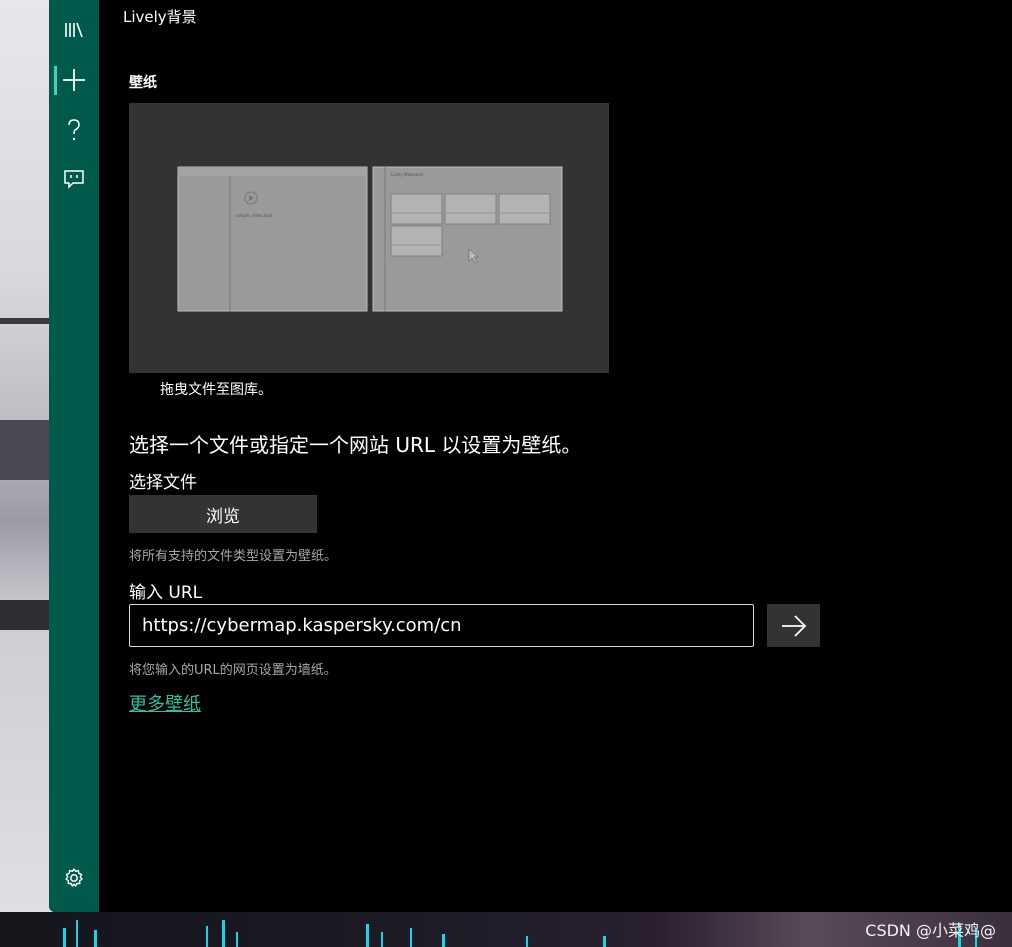  I want to click on navigation-rail, so click(74, 456).